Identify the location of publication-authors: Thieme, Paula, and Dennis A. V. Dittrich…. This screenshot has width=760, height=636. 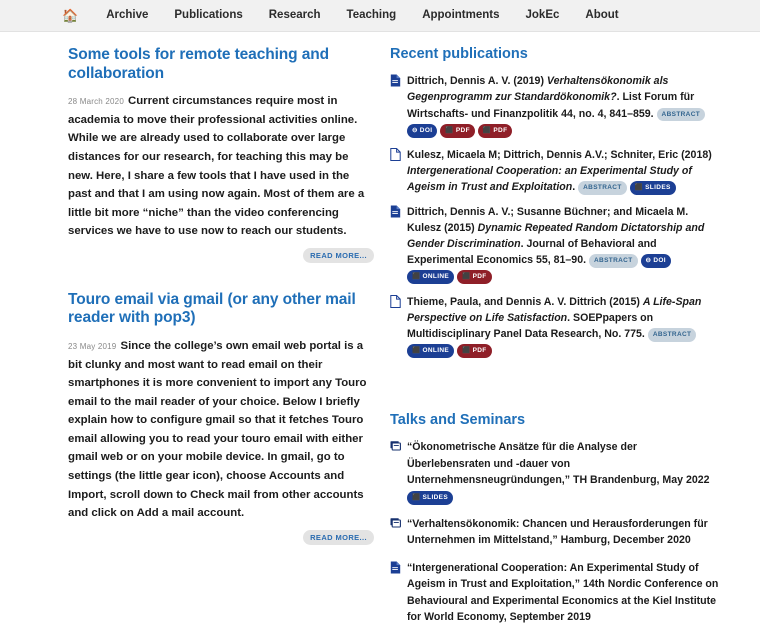
(525, 301).